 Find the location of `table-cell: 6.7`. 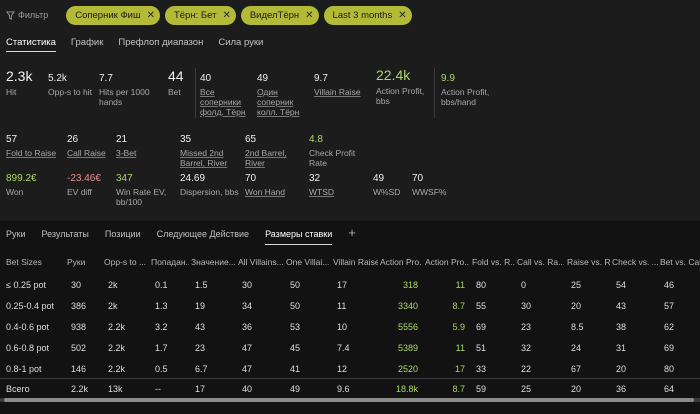

table-cell: 6.7 is located at coordinates (201, 369).